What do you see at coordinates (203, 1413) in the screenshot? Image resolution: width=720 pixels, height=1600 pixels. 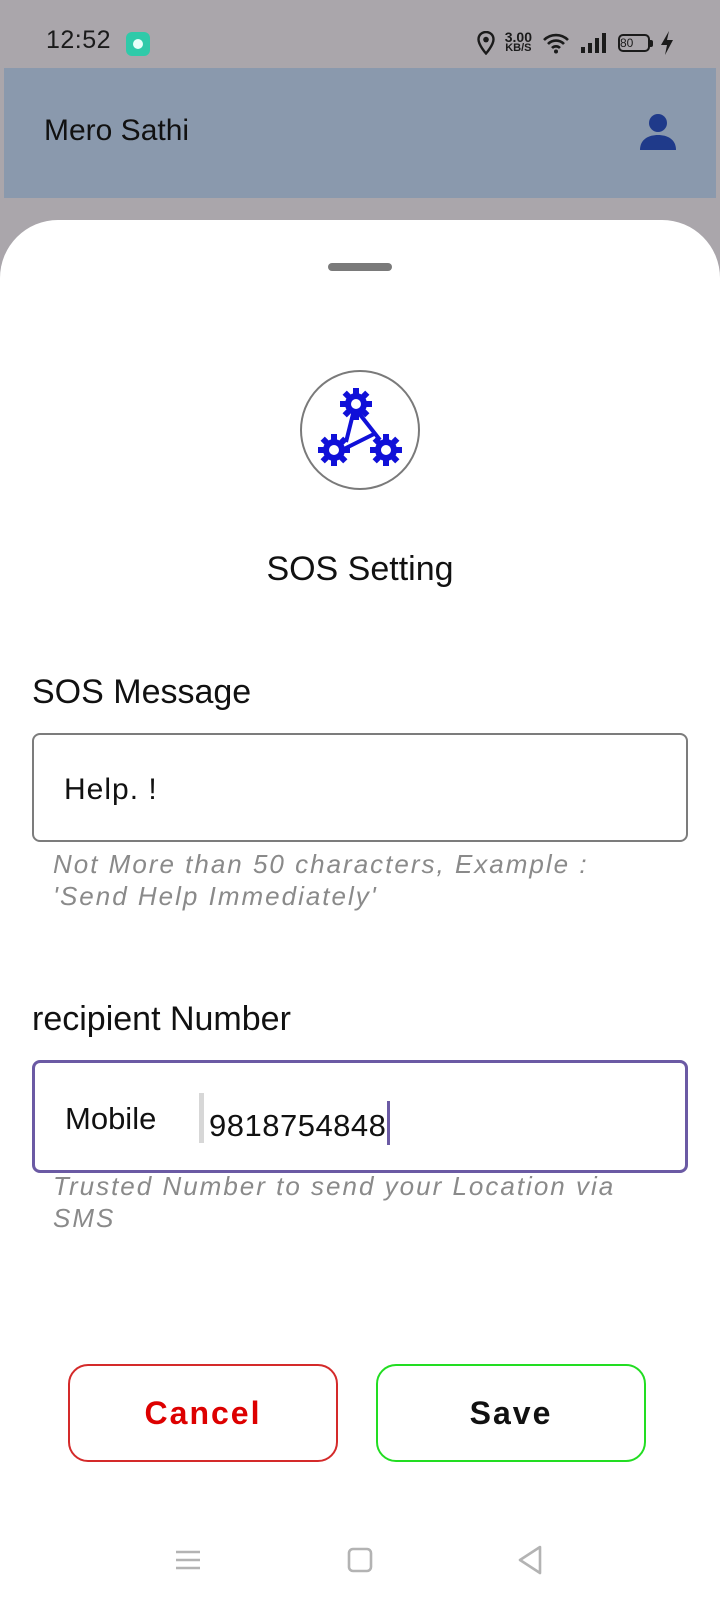 I see `cancel-button: Cancel` at bounding box center [203, 1413].